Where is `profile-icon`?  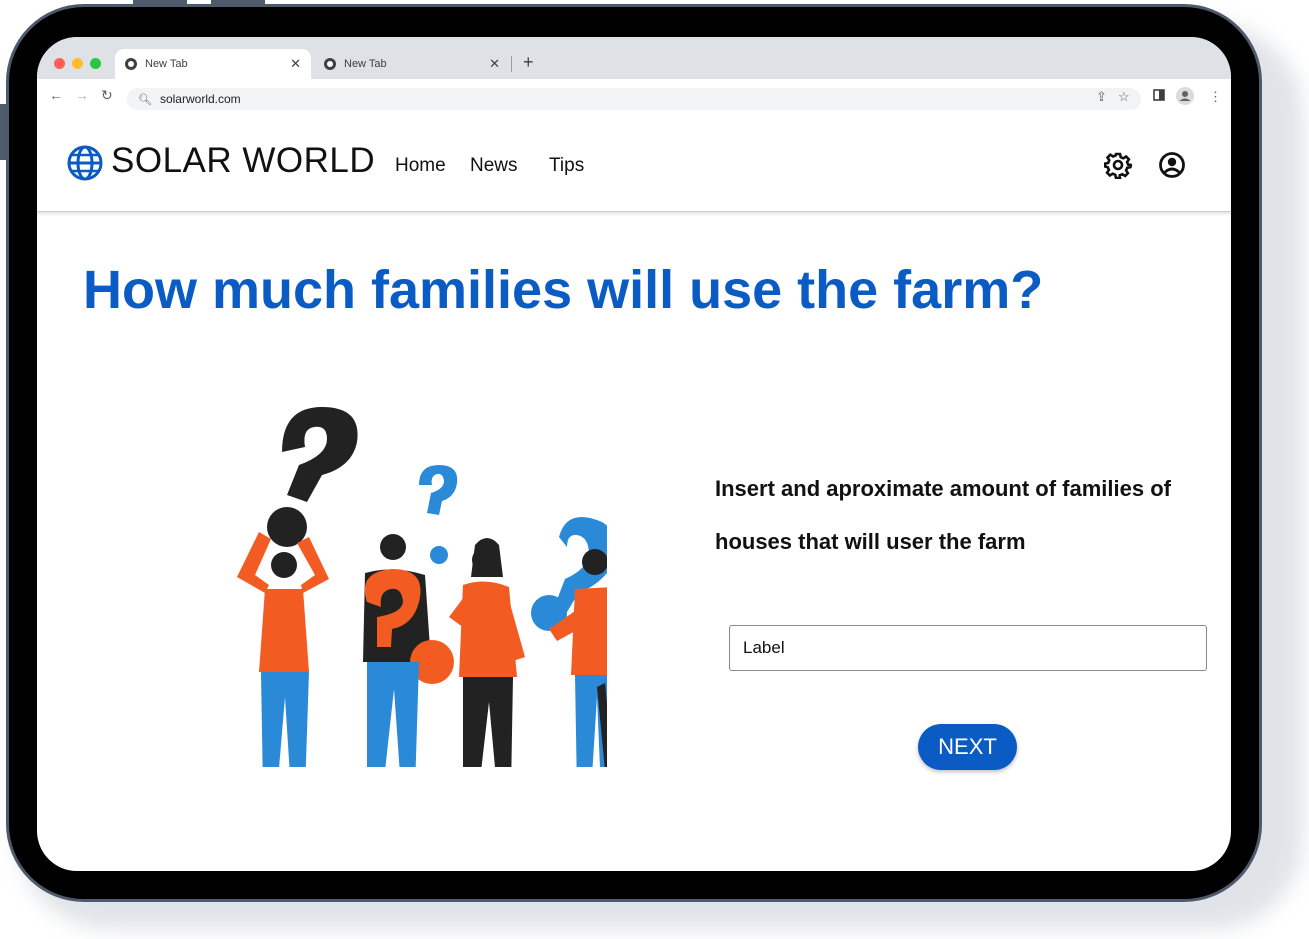 profile-icon is located at coordinates (1185, 97).